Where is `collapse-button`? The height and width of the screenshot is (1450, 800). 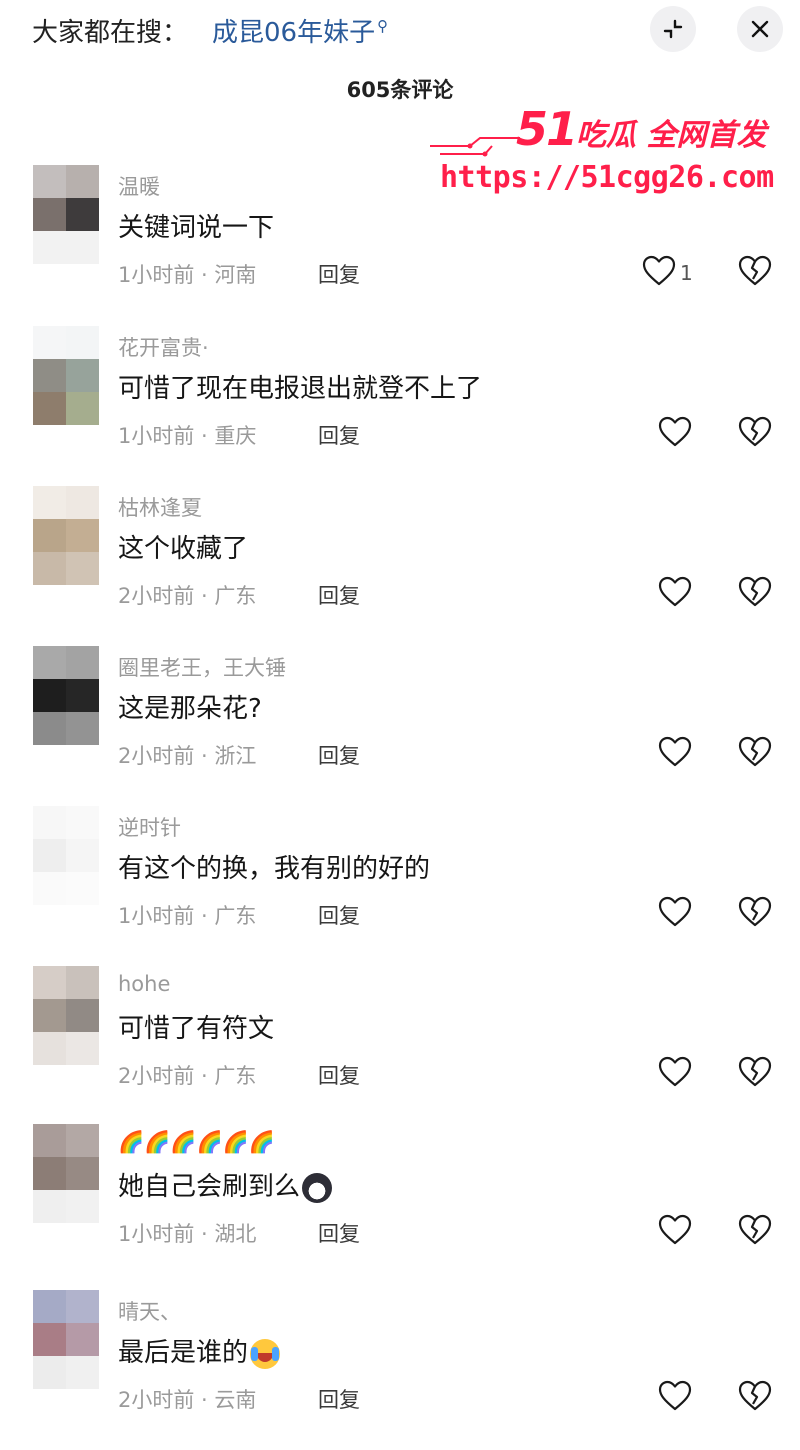 collapse-button is located at coordinates (673, 29).